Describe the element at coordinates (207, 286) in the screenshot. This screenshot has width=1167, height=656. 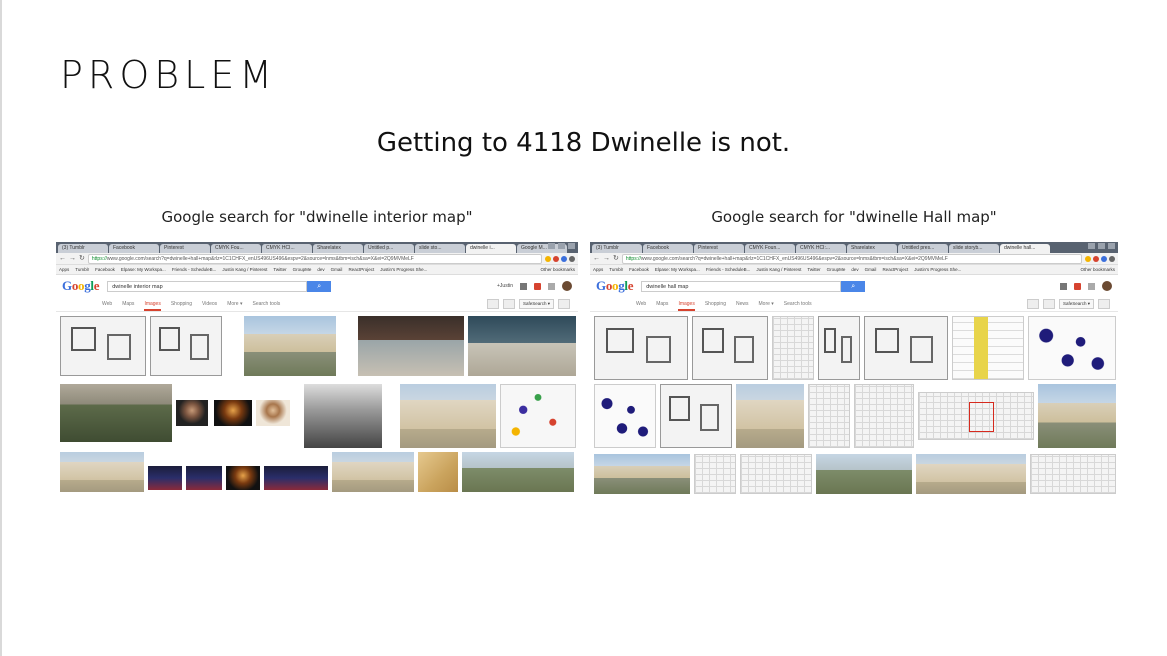
I see `search-input: dwinelle interior map` at that location.